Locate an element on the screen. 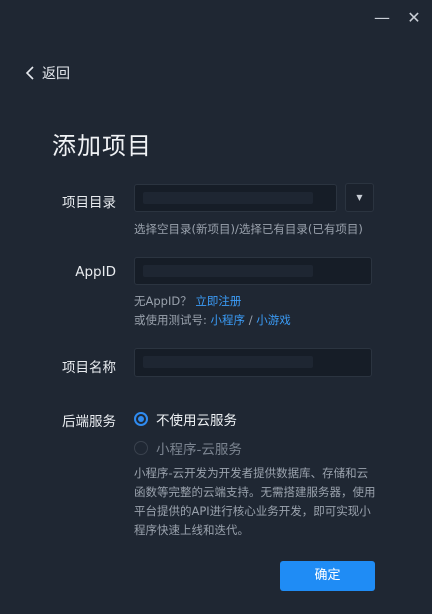  dropdown-arrow-icon: ▼ is located at coordinates (359, 197).